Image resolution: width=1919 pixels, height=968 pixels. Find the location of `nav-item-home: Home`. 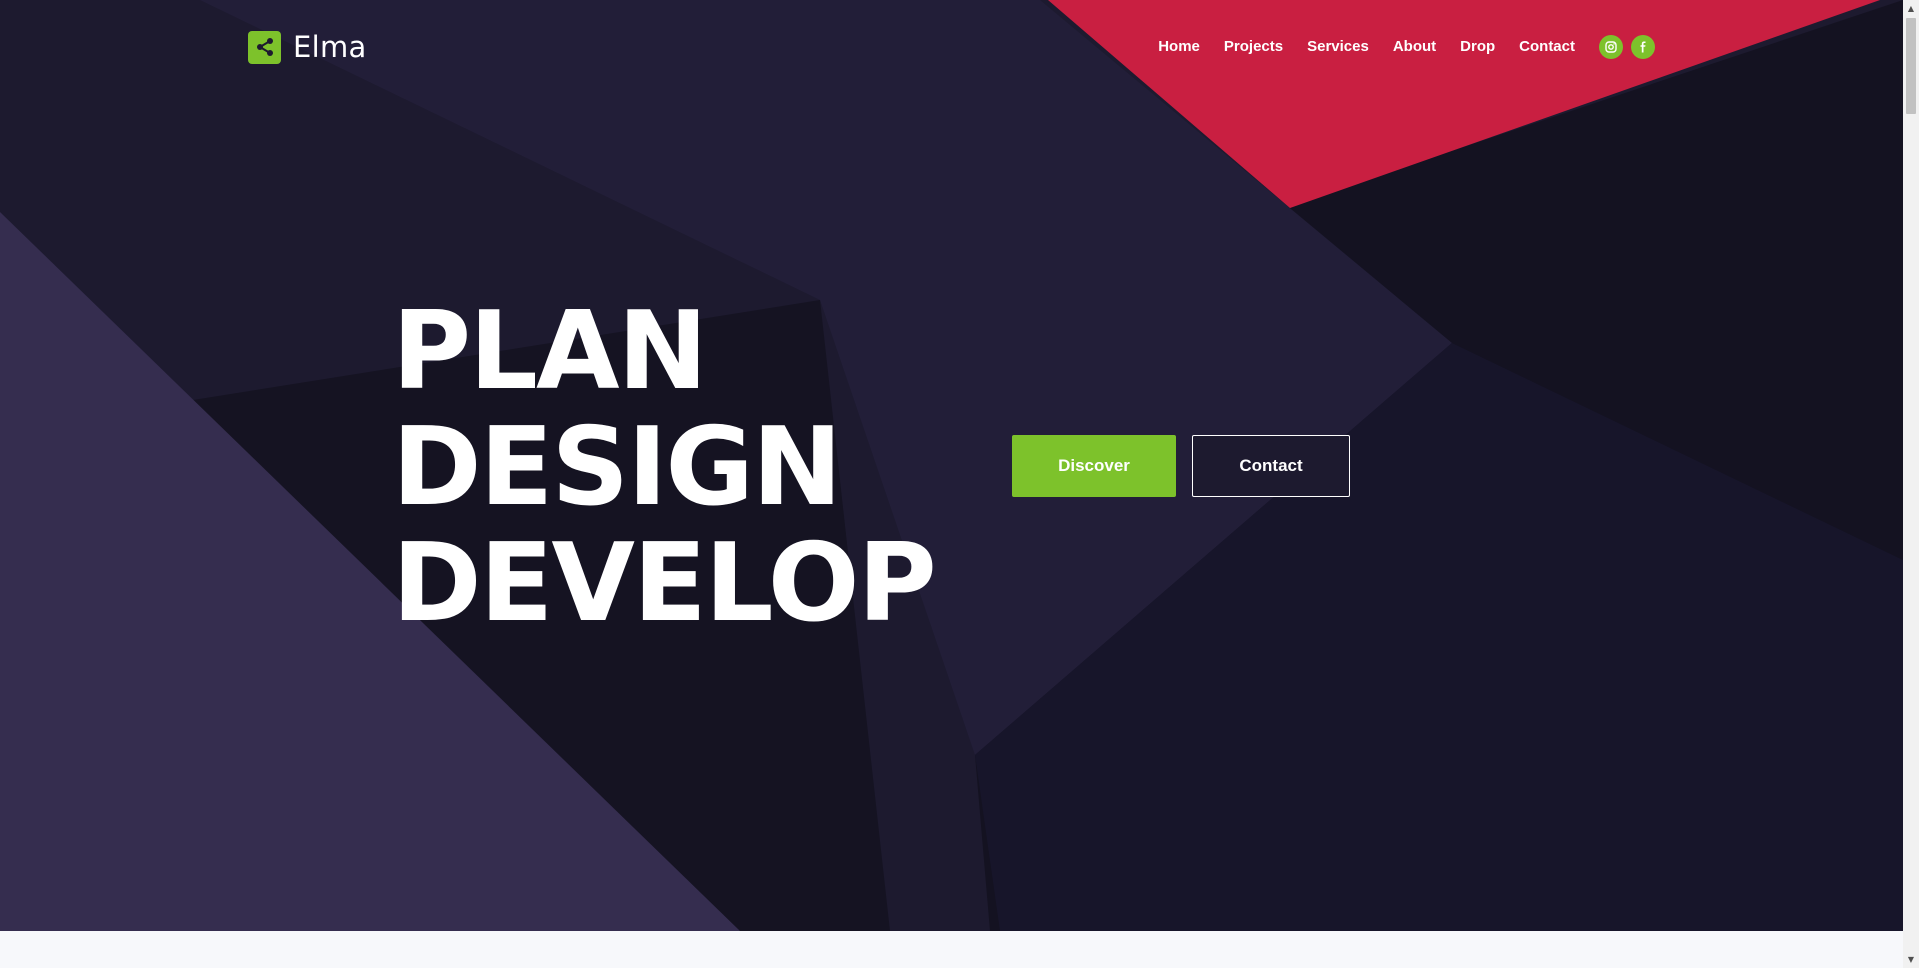

nav-item-home: Home is located at coordinates (1179, 47).